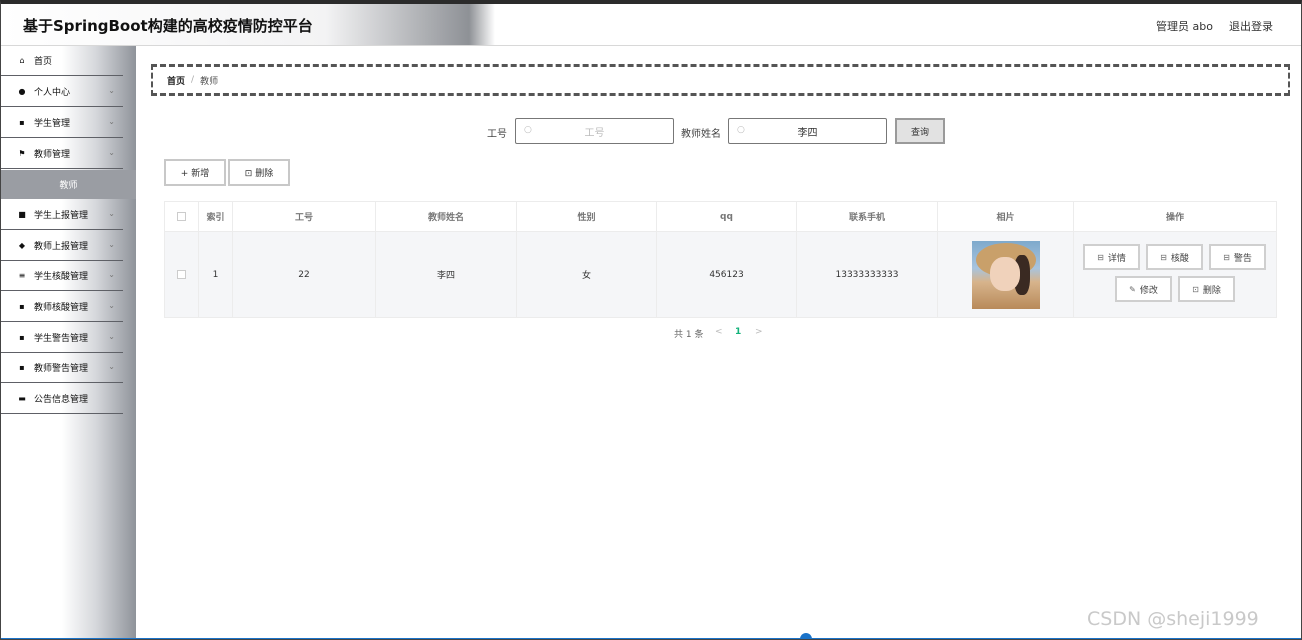  I want to click on row-checkbox, so click(181, 274).